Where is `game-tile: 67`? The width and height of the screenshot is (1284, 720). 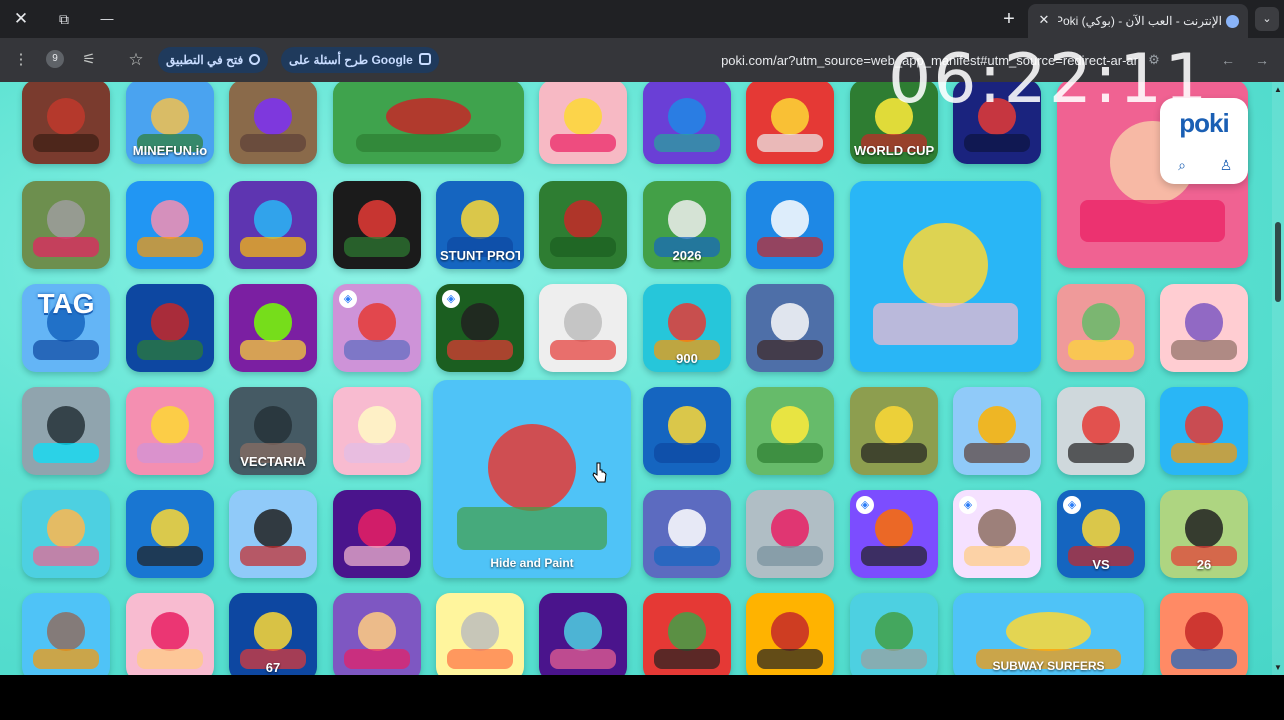
game-tile: 67 is located at coordinates (273, 634).